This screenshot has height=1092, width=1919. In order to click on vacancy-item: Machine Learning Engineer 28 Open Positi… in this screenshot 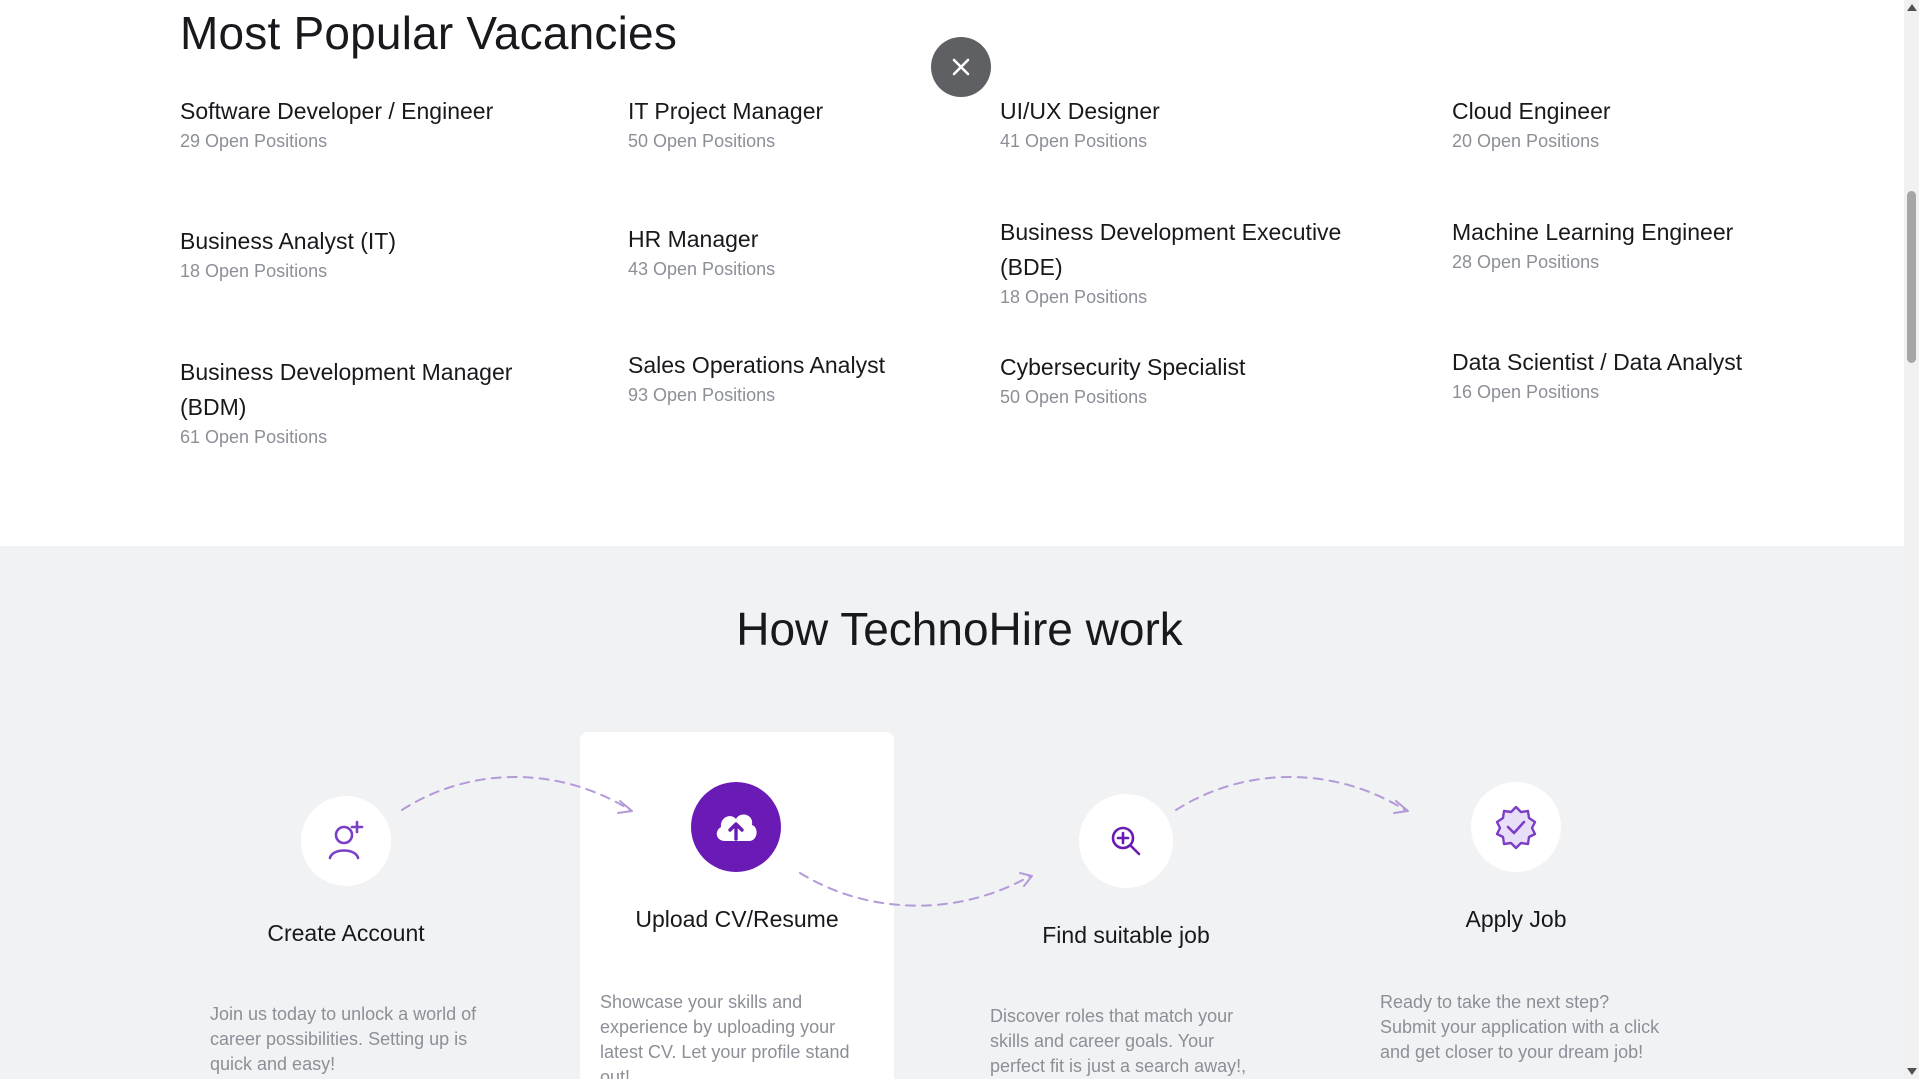, I will do `click(1652, 244)`.